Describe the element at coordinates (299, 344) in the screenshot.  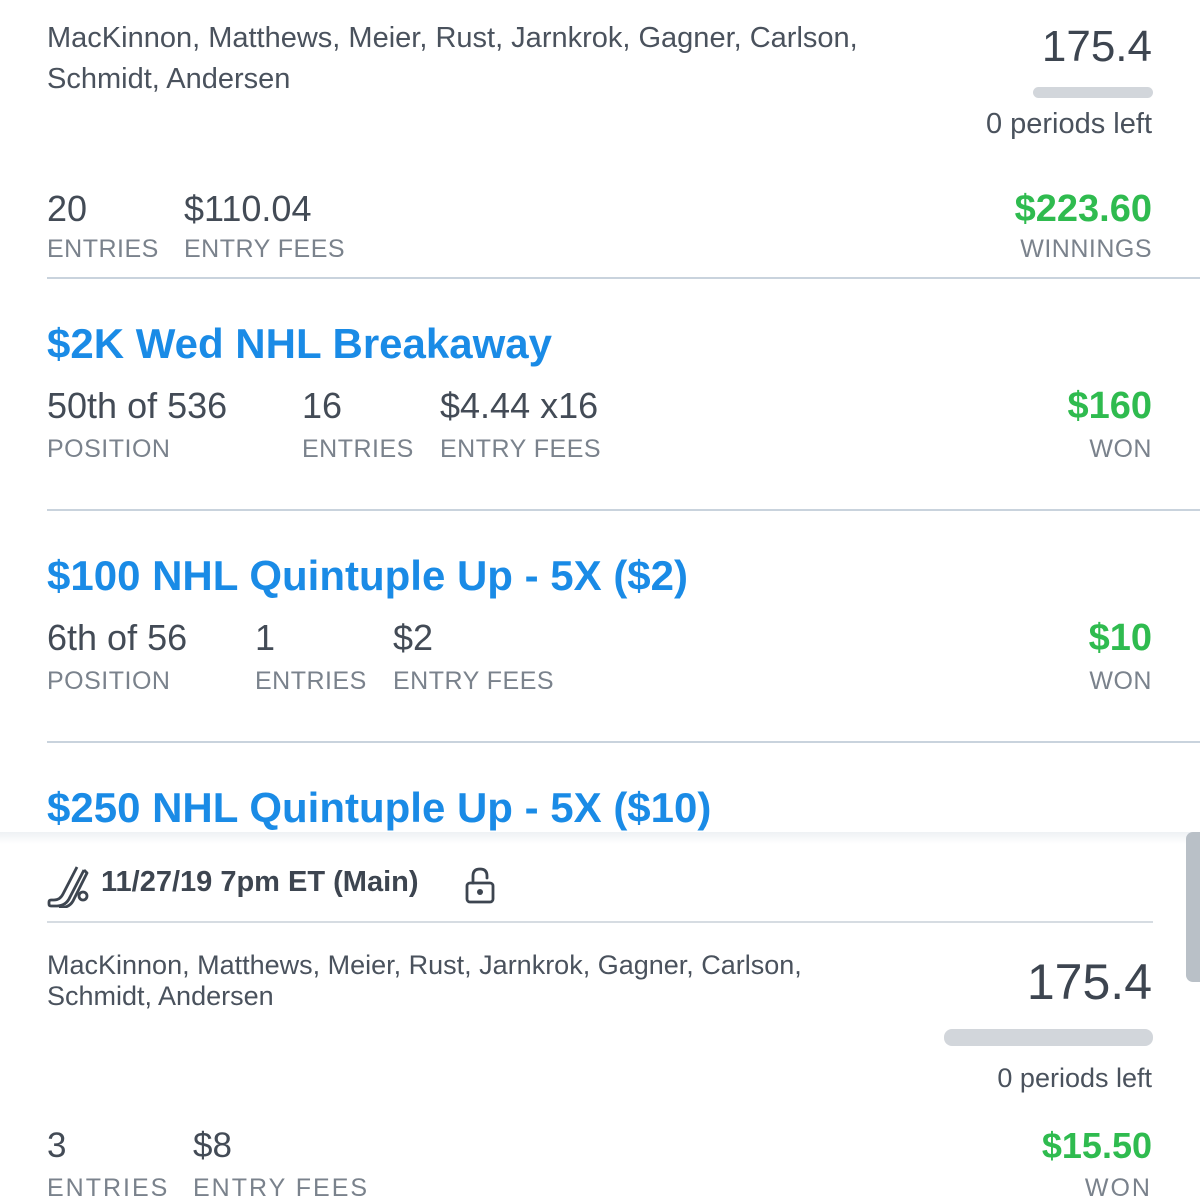
I see `contest-title: $2K Wed NHL Breakaway` at that location.